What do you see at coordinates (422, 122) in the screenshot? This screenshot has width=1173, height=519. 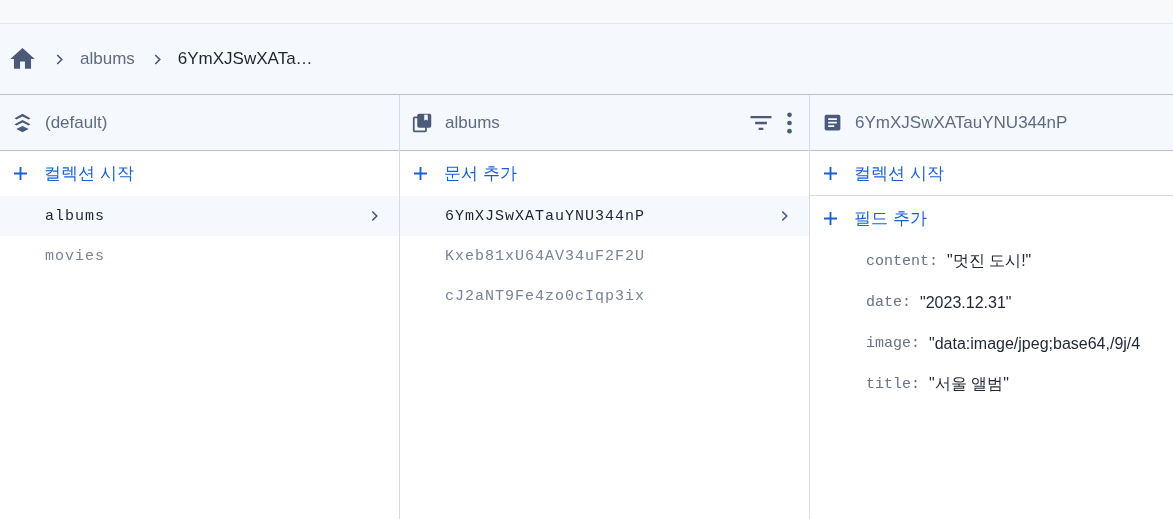 I see `collection-icon` at bounding box center [422, 122].